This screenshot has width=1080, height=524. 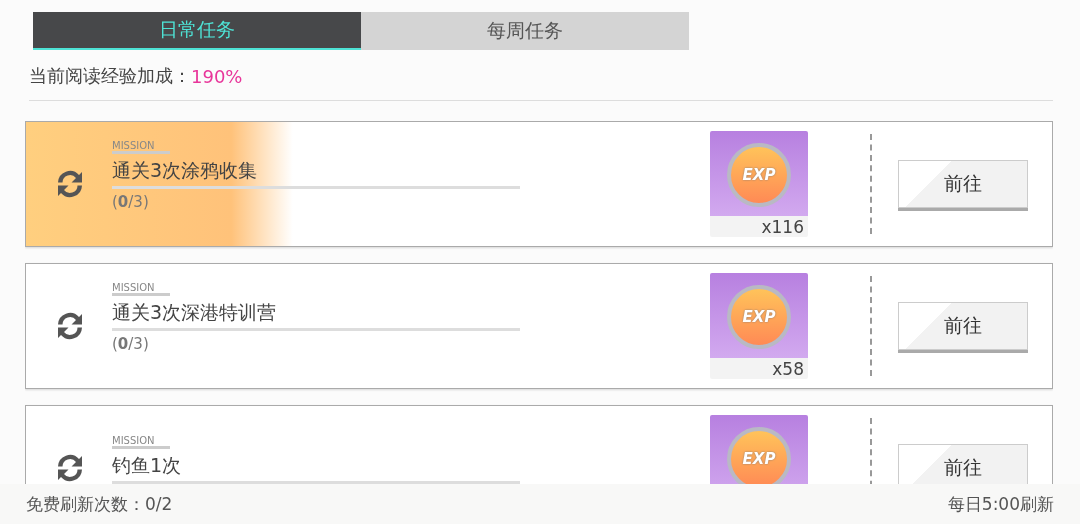 I want to click on tab: 日常任务, so click(x=197, y=31).